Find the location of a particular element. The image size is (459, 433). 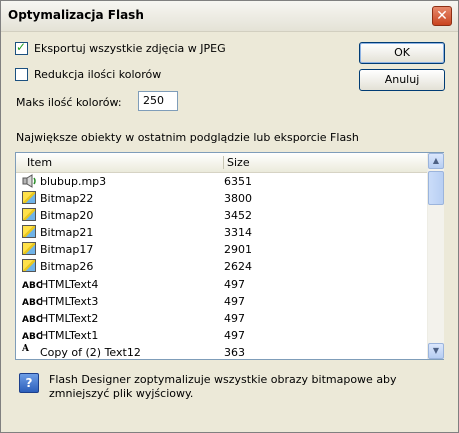

list-item: Bitmap22 3800 is located at coordinates (221, 198).